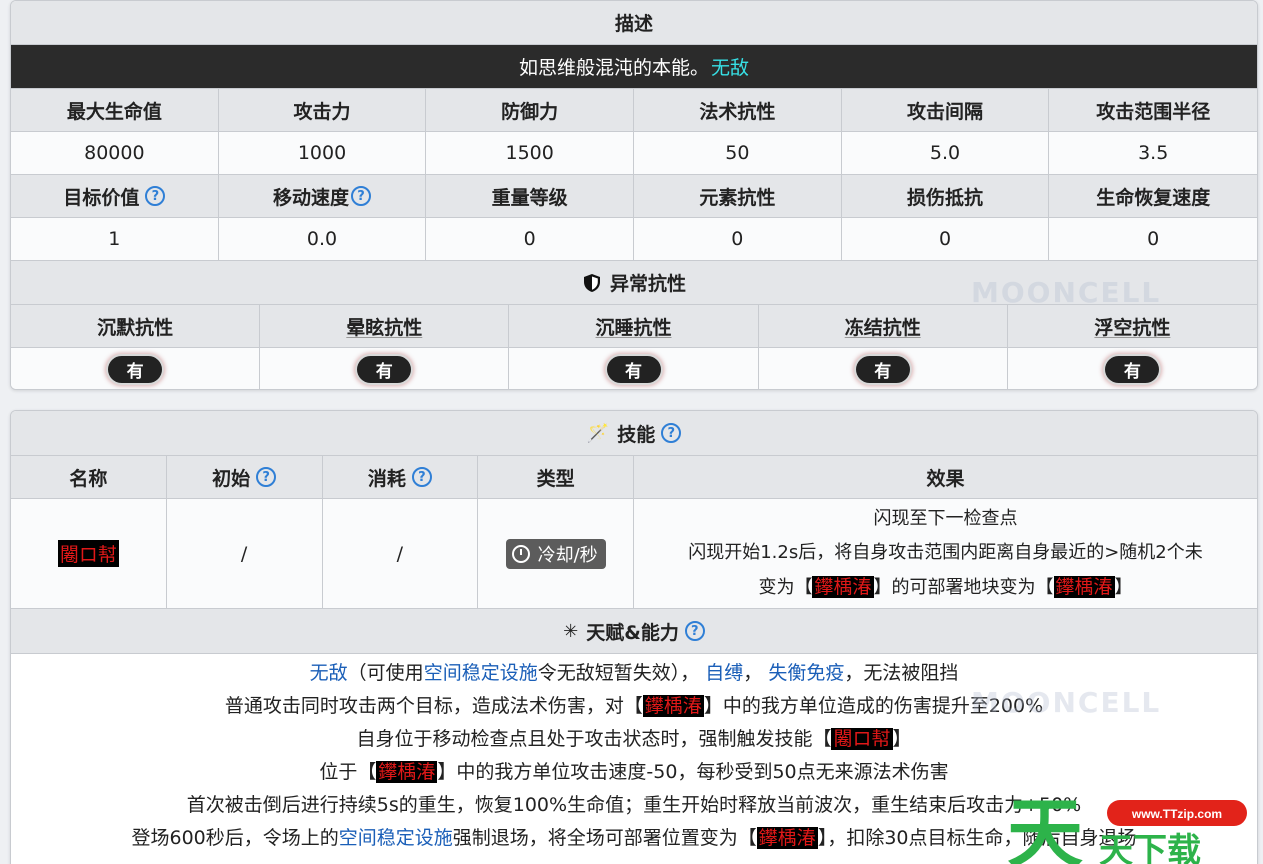 This screenshot has width=1263, height=864. What do you see at coordinates (806, 673) in the screenshot?
I see `imbalance-immune-link: 失衡免疫` at bounding box center [806, 673].